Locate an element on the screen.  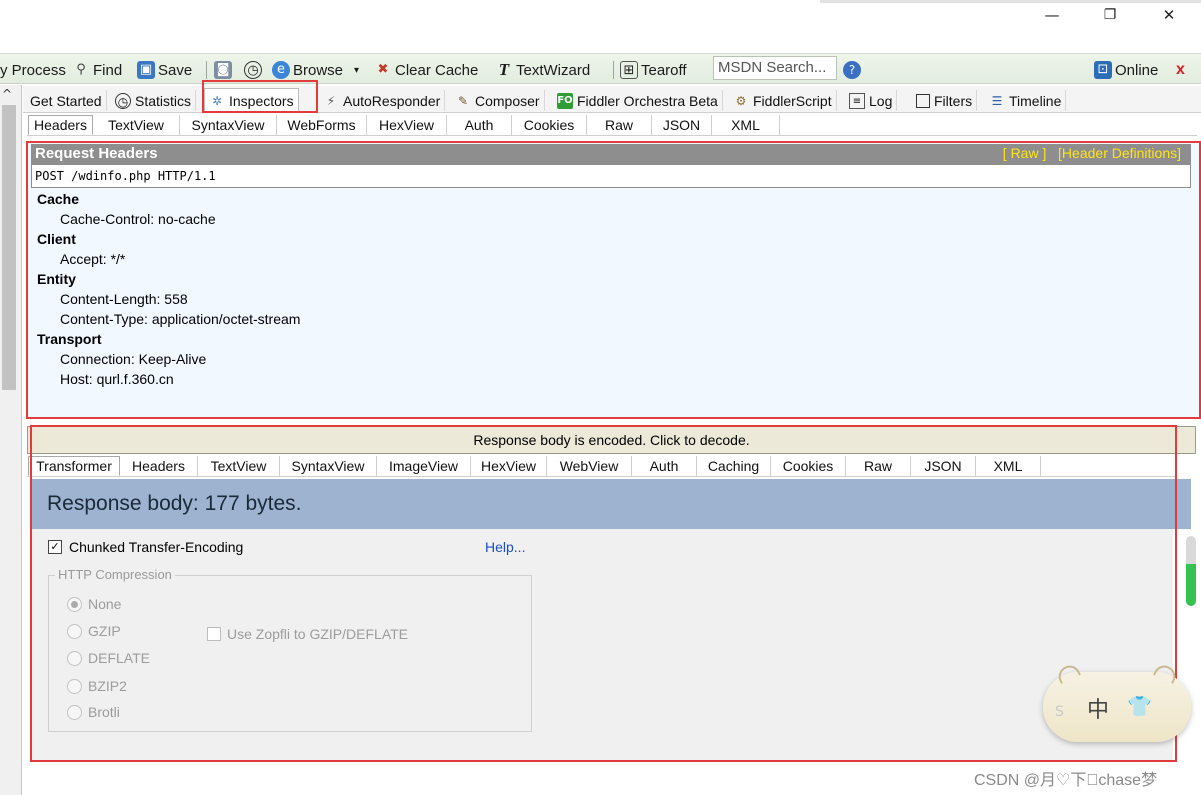
timer-button: ◷ is located at coordinates (253, 70).